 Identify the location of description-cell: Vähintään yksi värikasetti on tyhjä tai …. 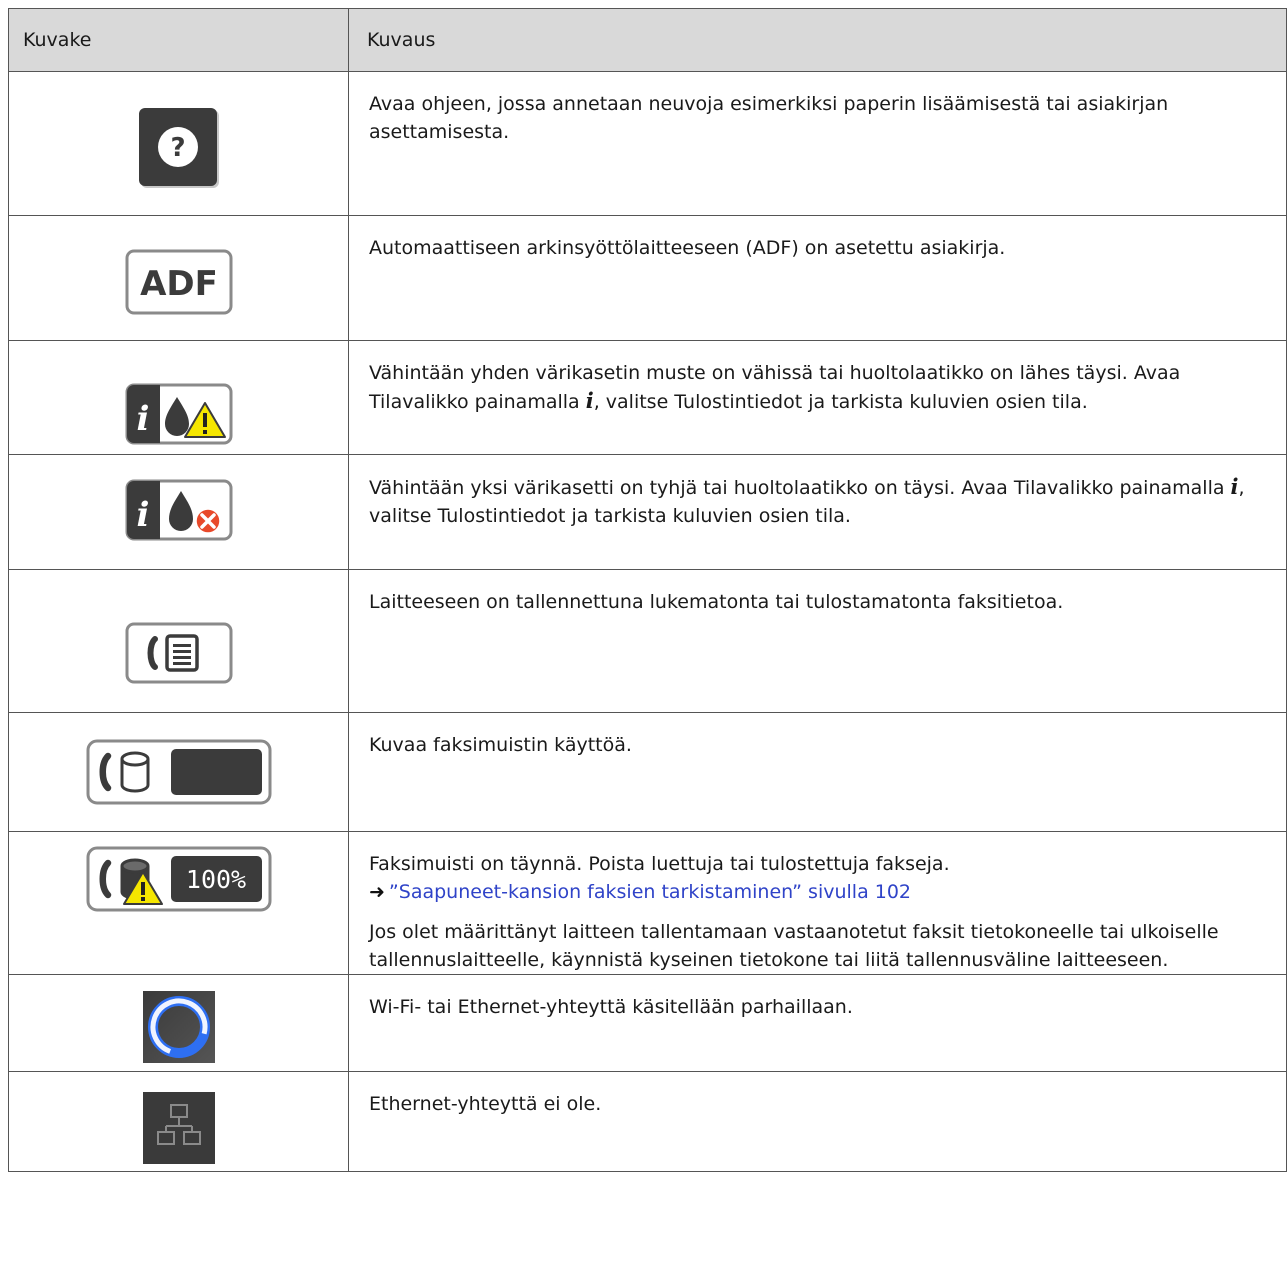
(817, 512).